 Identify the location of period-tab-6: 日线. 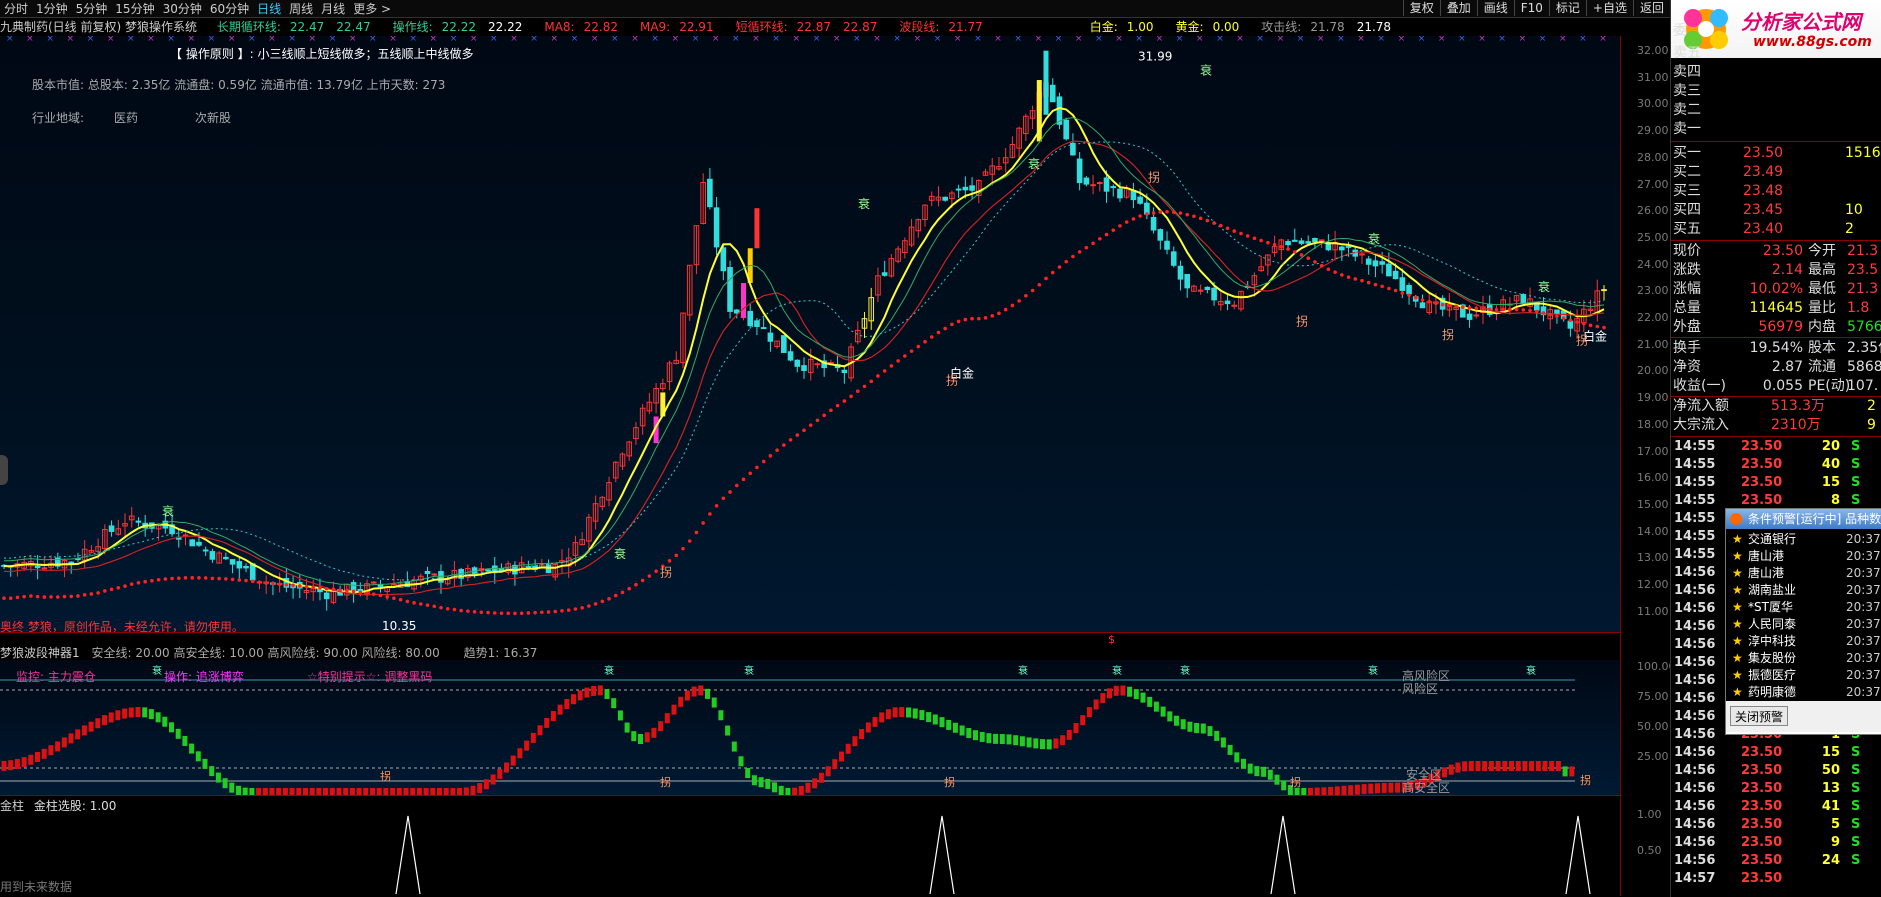
(269, 9).